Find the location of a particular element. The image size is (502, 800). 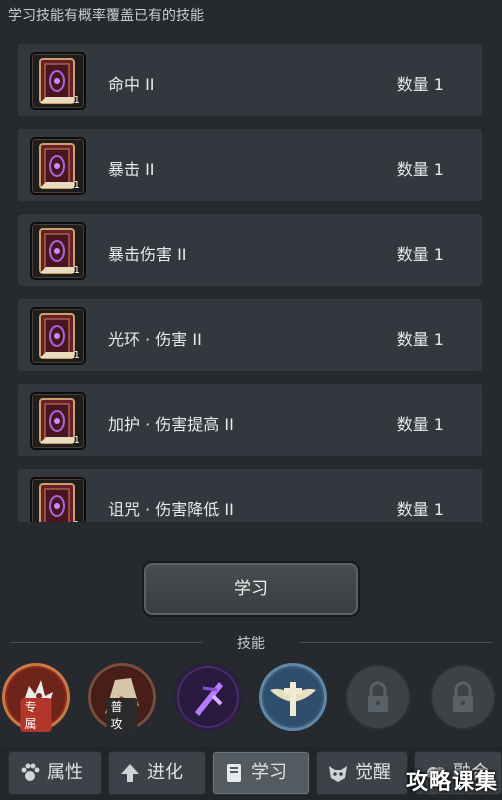

winged-cross-icon is located at coordinates (293, 697).